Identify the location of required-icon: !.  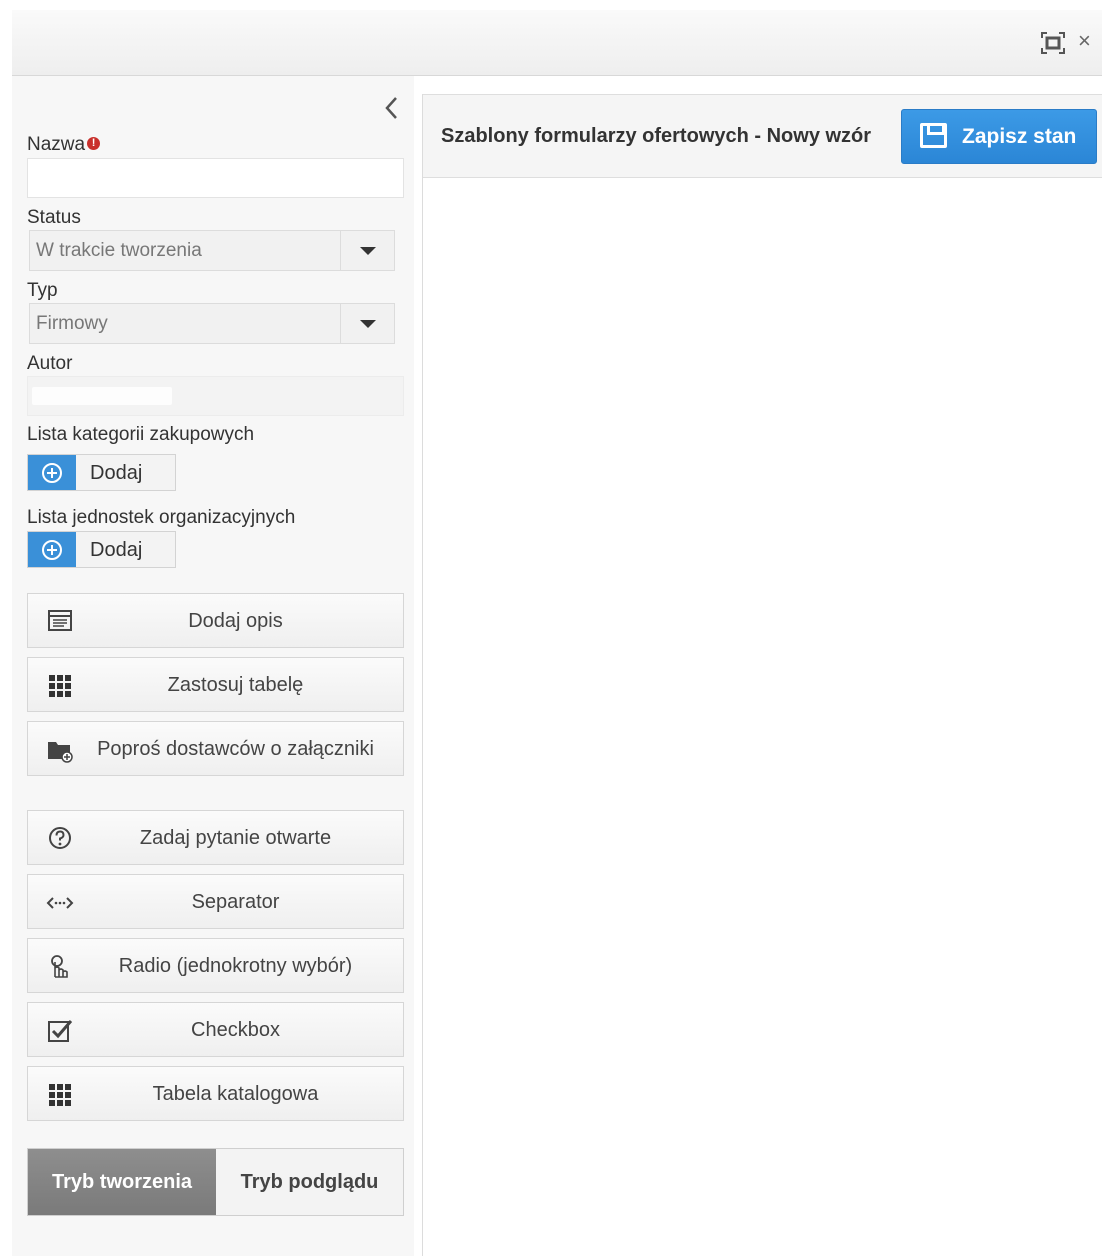
(94, 143).